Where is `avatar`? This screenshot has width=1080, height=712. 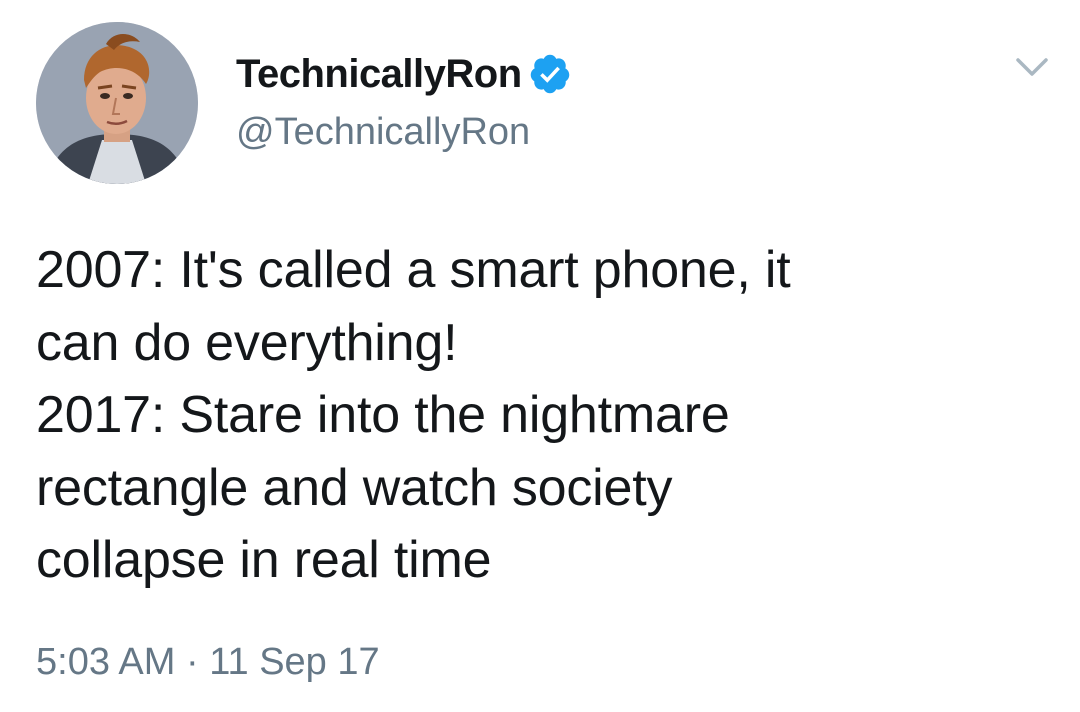 avatar is located at coordinates (117, 103).